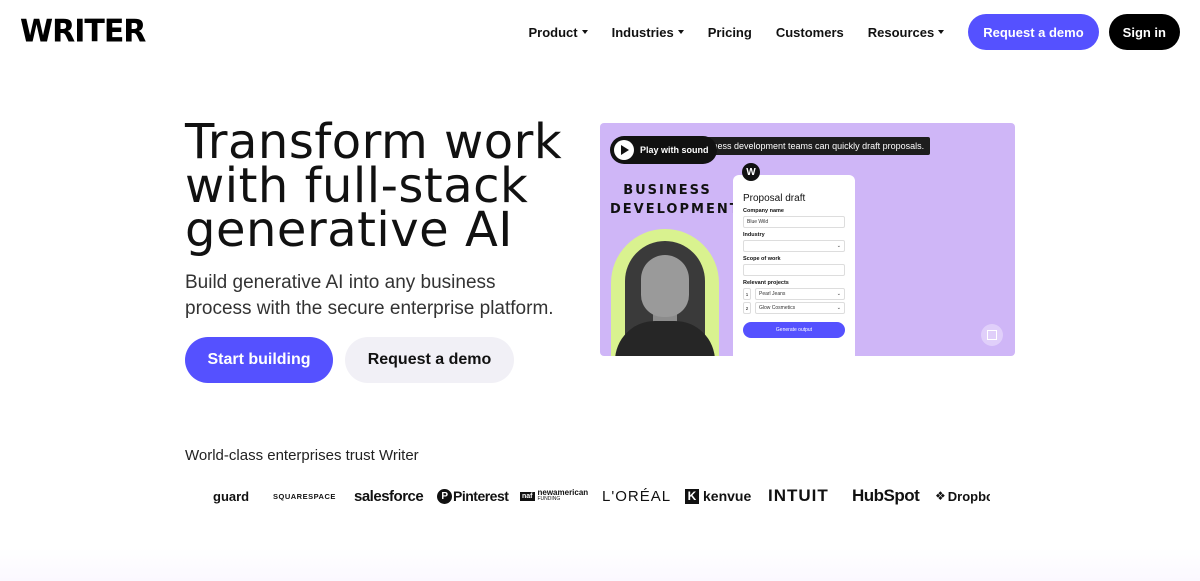 Image resolution: width=1200 pixels, height=581 pixels. Describe the element at coordinates (554, 495) in the screenshot. I see `new-american-funding-logo: naf newamerican FUNDING` at that location.